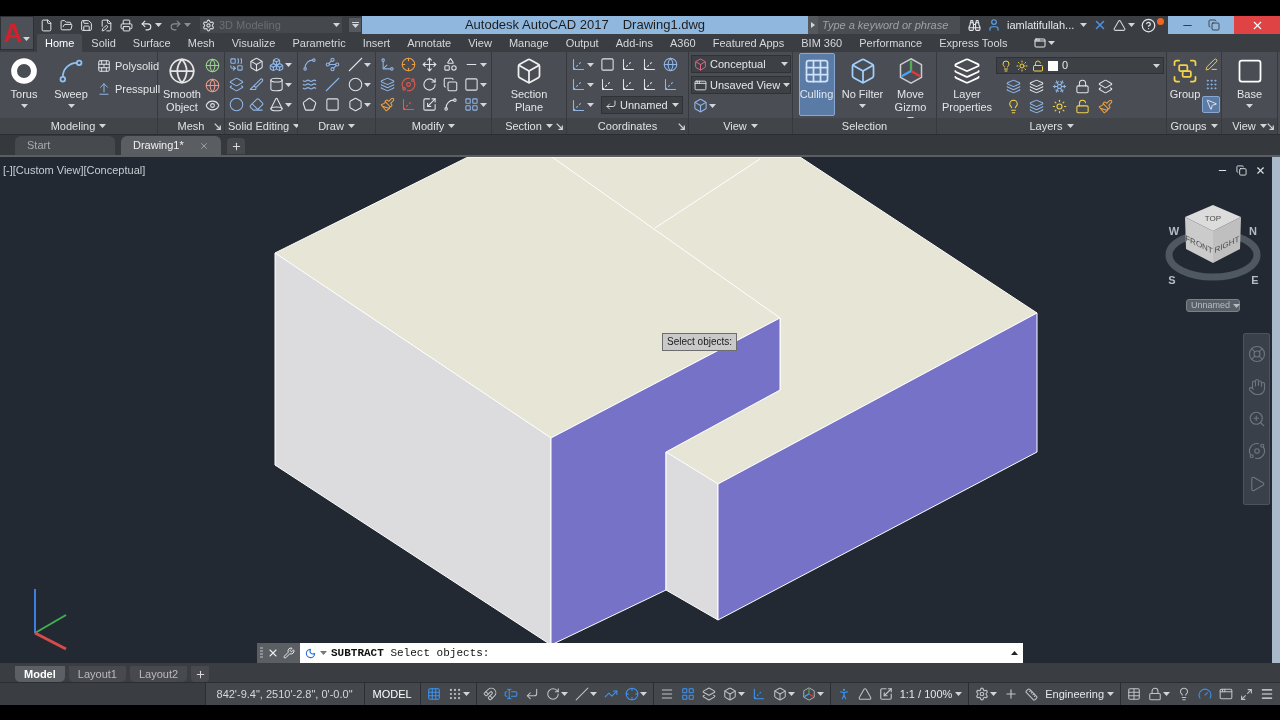 The height and width of the screenshot is (720, 1280). Describe the element at coordinates (289, 653) in the screenshot. I see `wrench-icon` at that location.